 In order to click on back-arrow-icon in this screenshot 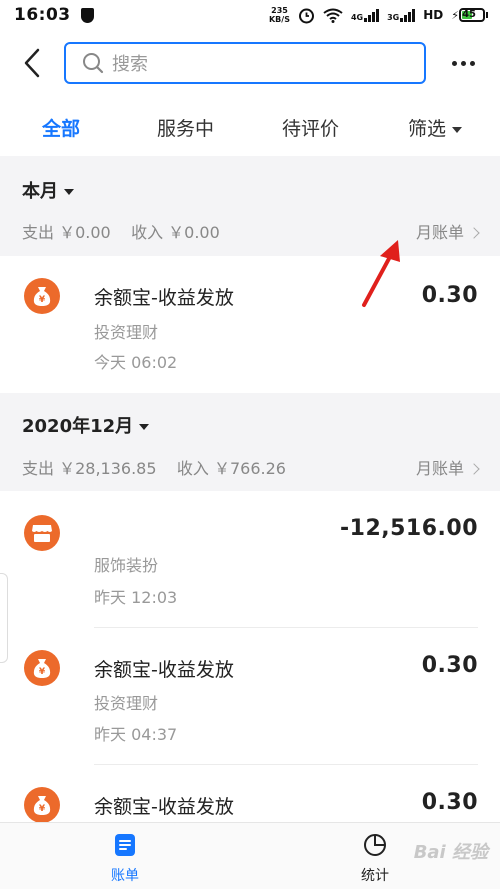, I will do `click(32, 63)`.